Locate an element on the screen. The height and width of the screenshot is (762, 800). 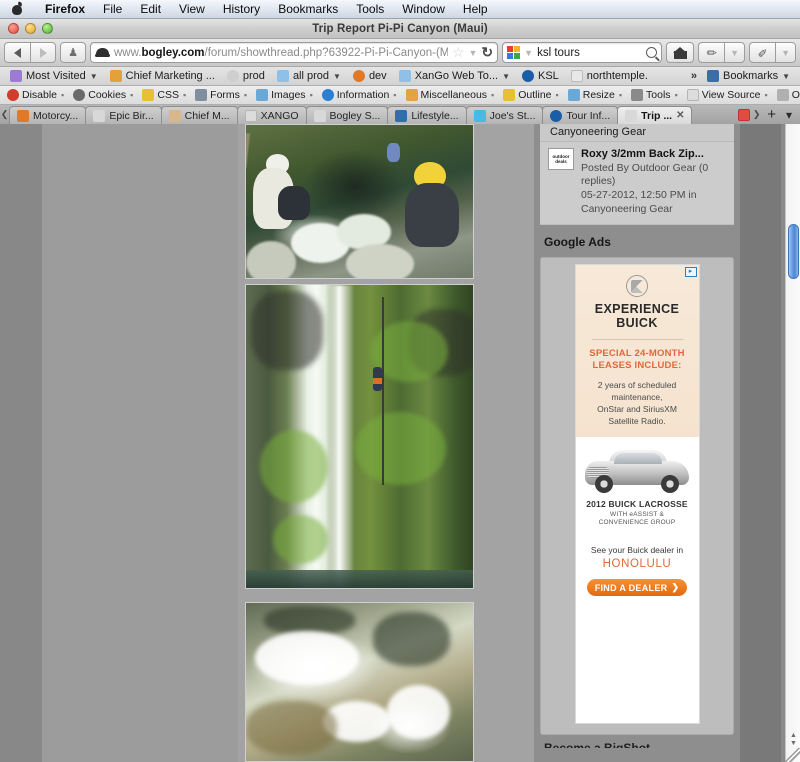
search-engine-chevron-icon: ▼ is located at coordinates (528, 53).